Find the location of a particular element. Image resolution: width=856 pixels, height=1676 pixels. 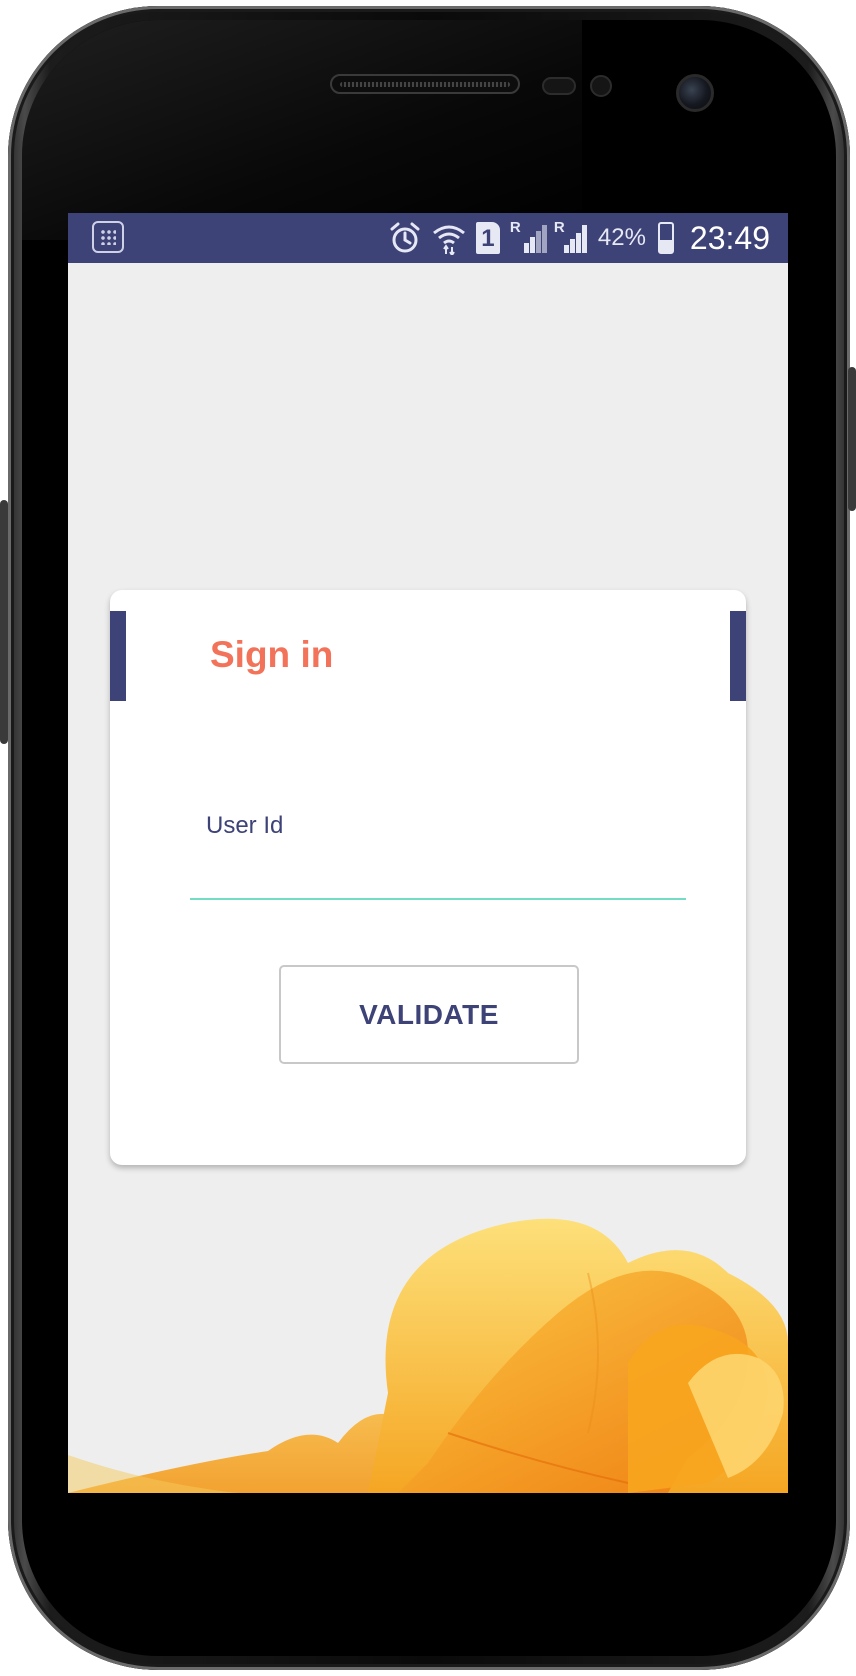

sim-card-icon: 1 is located at coordinates (487, 238).